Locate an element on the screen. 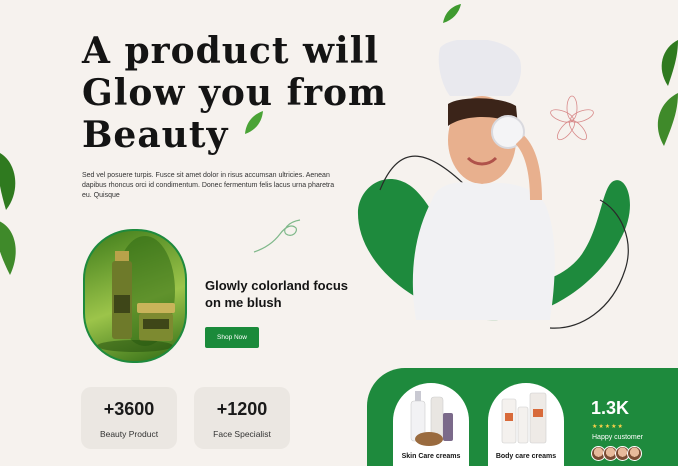  avatar-icon is located at coordinates (634, 453).